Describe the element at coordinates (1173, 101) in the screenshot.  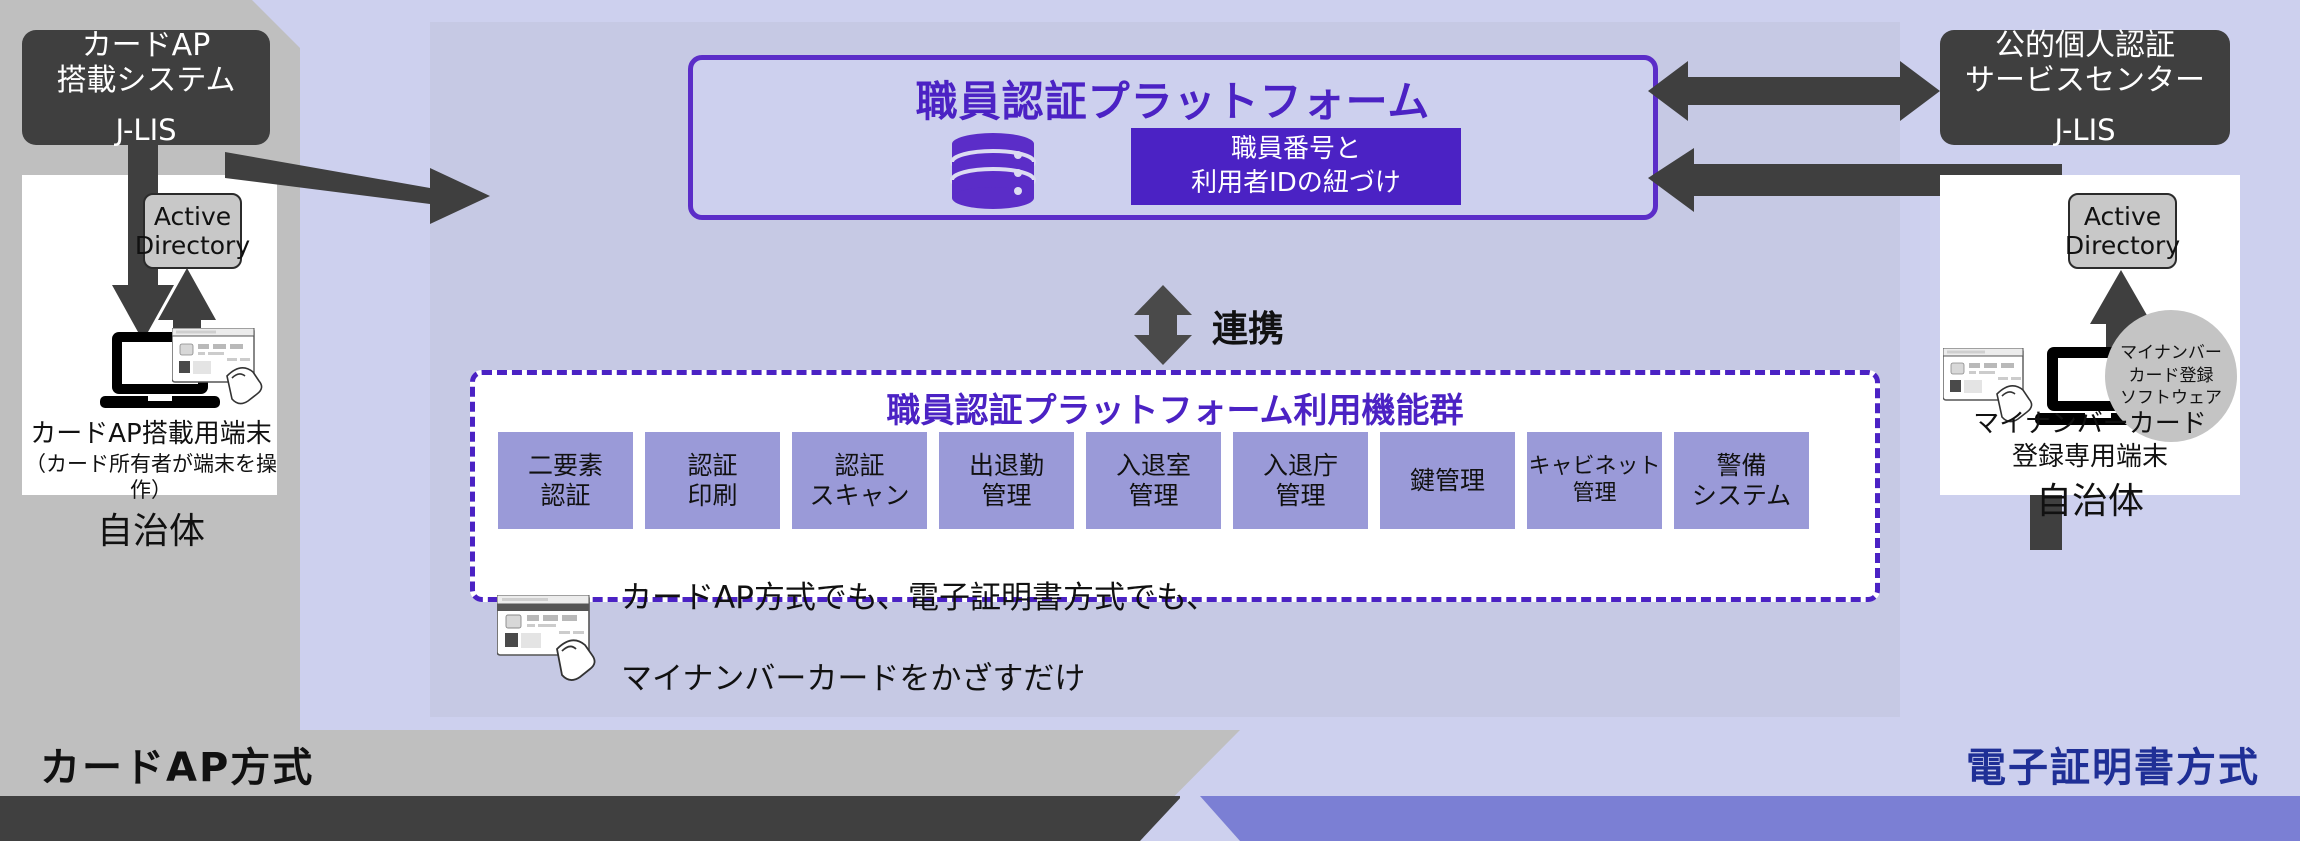
I see `platform-title: 職員認証プラットフォーム` at that location.